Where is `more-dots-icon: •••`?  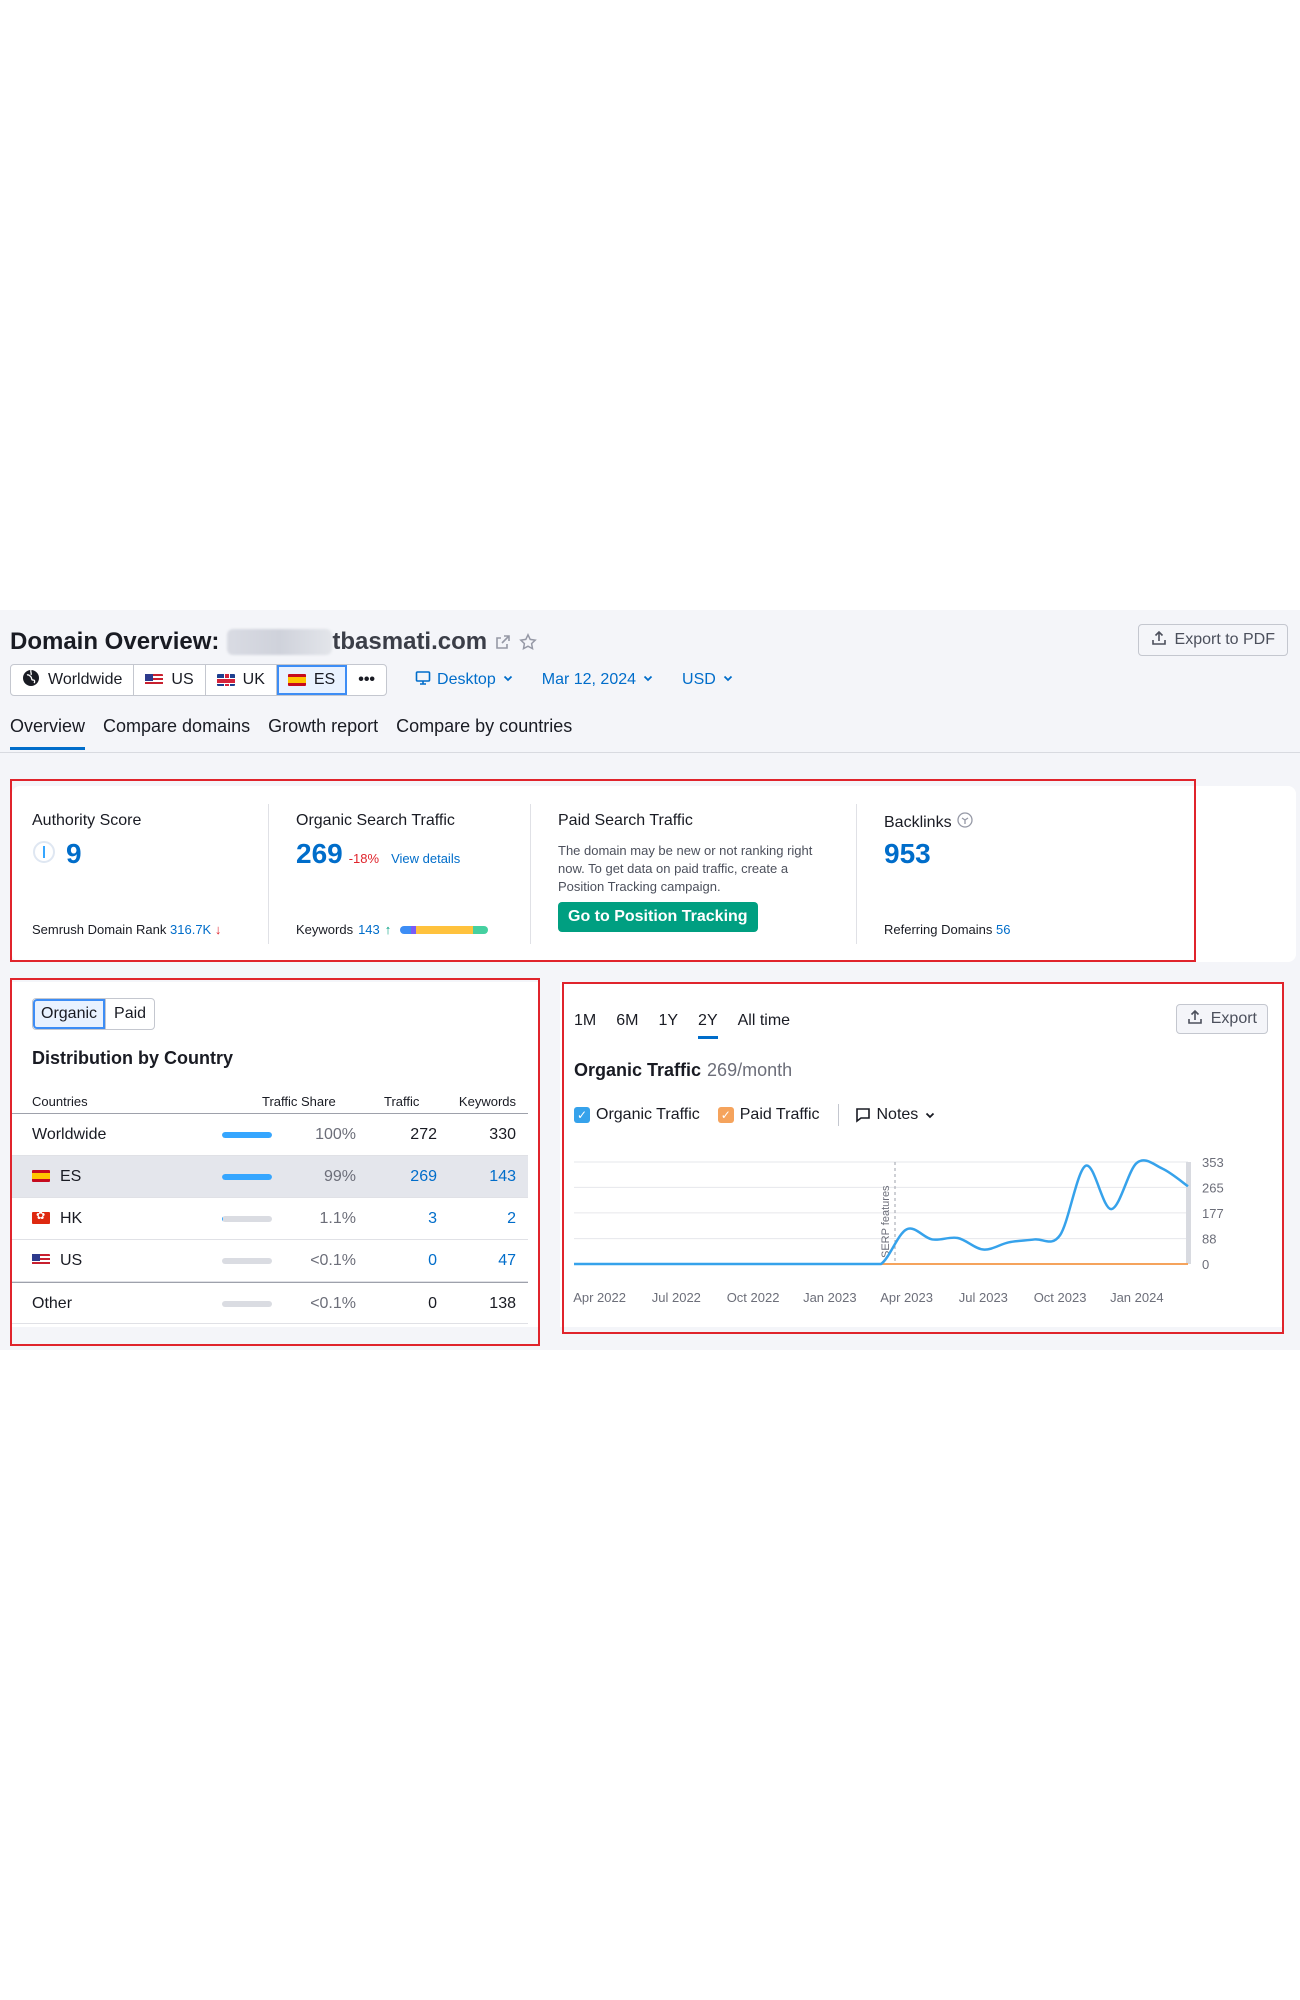 more-dots-icon: ••• is located at coordinates (367, 679).